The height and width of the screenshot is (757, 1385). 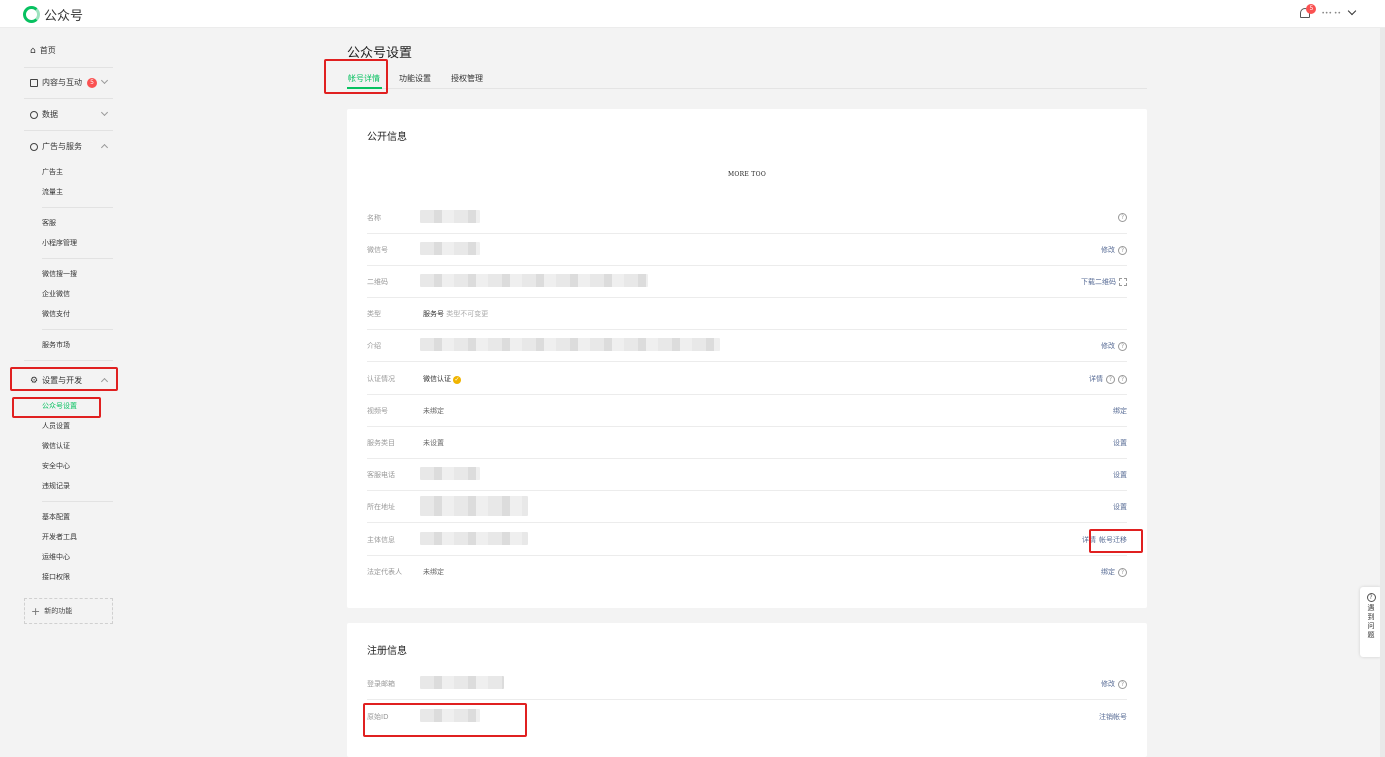 I want to click on row-actions: 下载二维码, so click(x=1104, y=282).